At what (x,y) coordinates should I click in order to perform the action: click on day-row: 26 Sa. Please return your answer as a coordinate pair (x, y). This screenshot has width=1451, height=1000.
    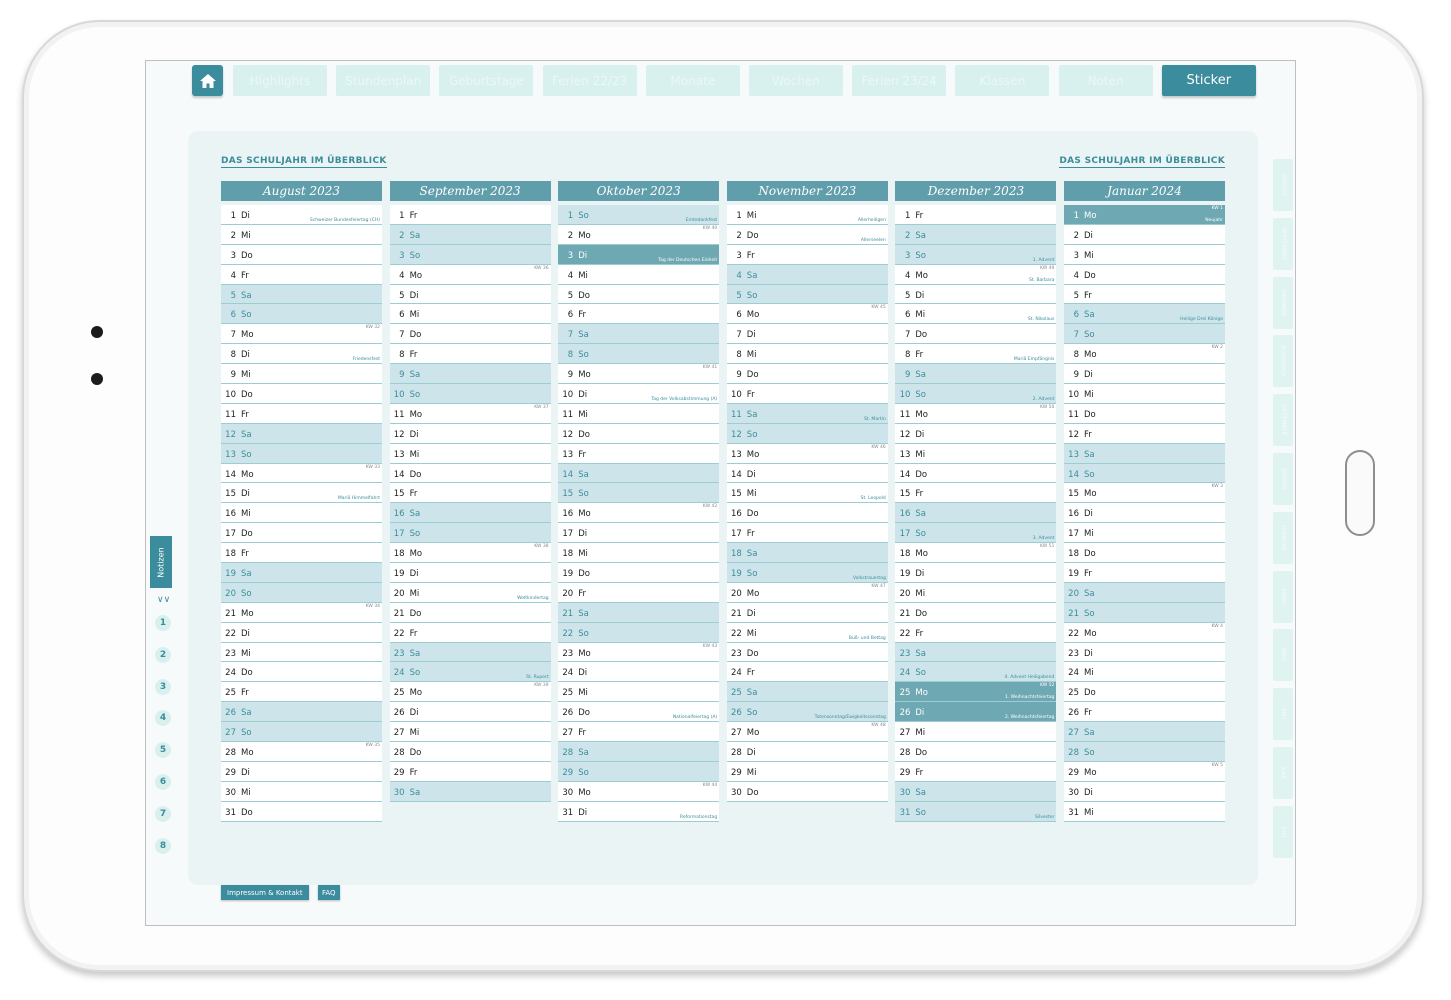
    Looking at the image, I should click on (301, 712).